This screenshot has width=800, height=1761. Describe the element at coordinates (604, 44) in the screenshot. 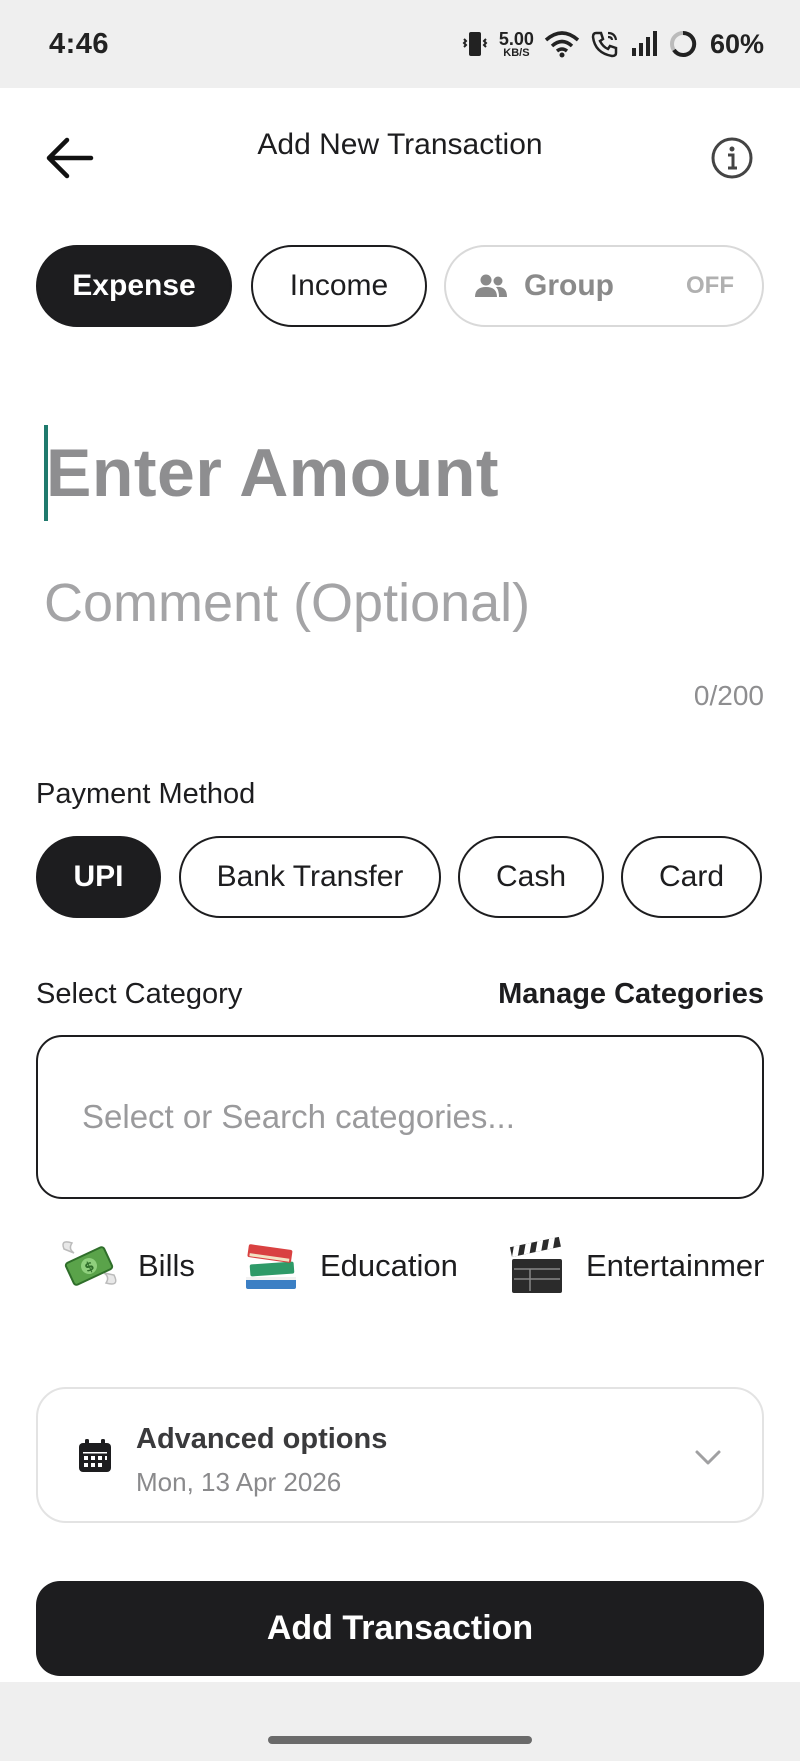

I see `wifi-call-icon` at that location.